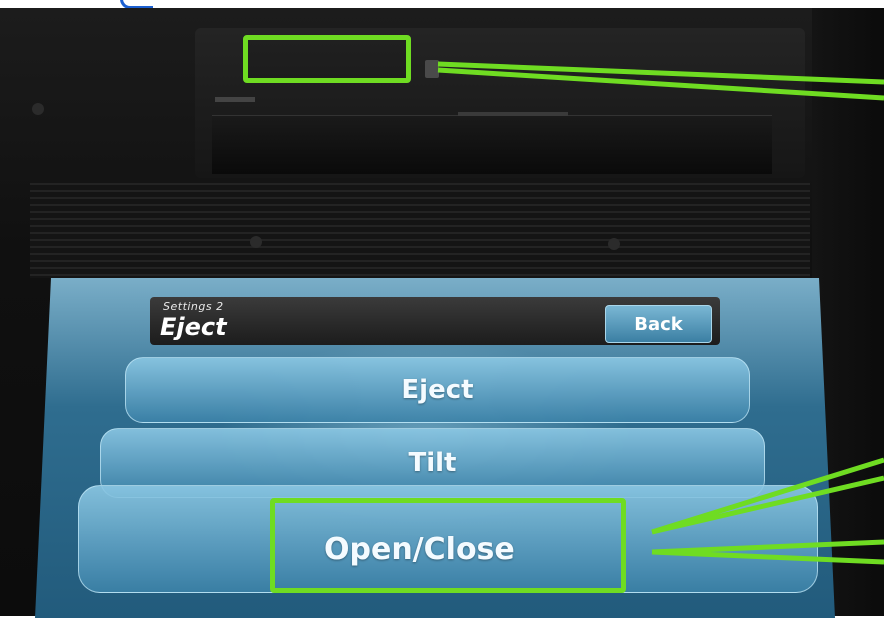 The height and width of the screenshot is (618, 884). Describe the element at coordinates (448, 545) in the screenshot. I see `highlight-box-open-close` at that location.